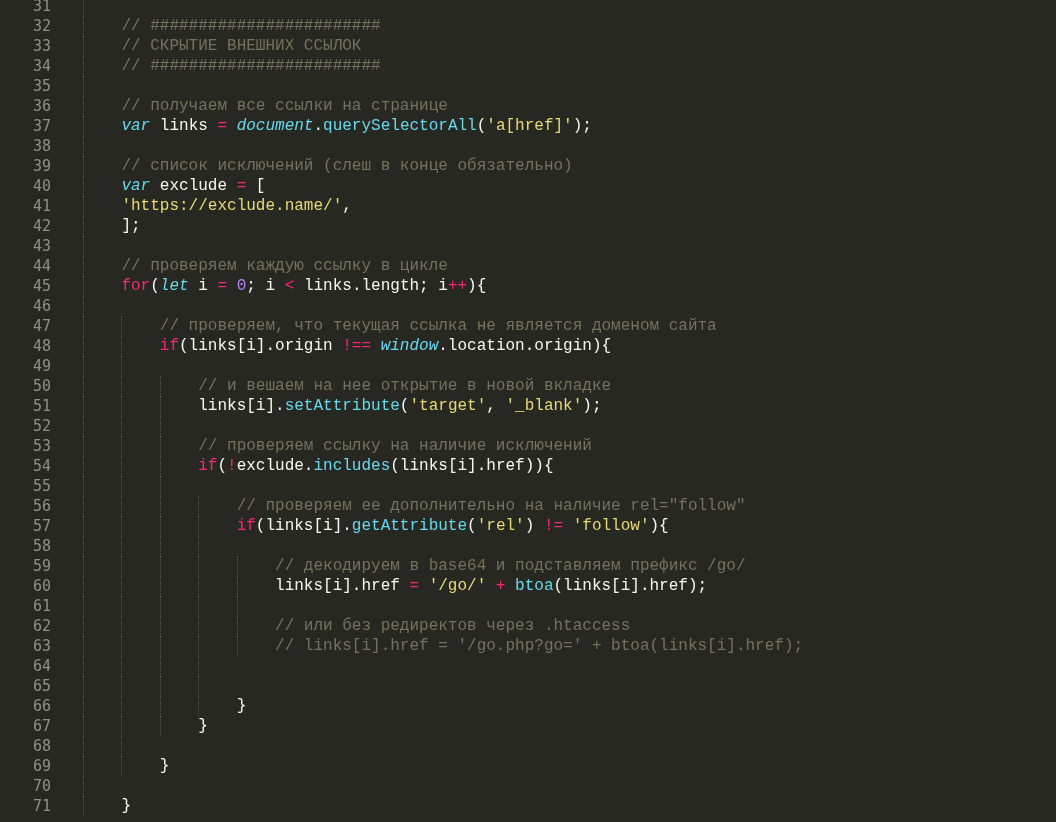 The height and width of the screenshot is (822, 1056). What do you see at coordinates (41, 126) in the screenshot?
I see `line-number: 37` at bounding box center [41, 126].